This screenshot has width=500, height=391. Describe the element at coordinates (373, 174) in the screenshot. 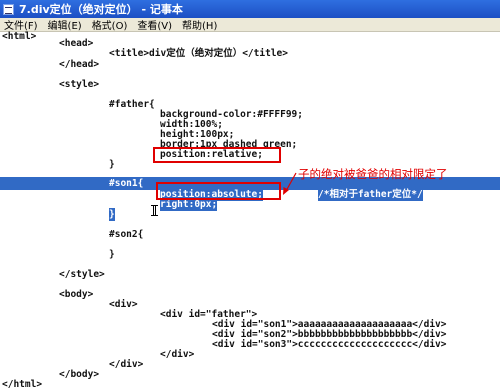

I see `annotation-text: 子的绝对被爸爸的相对限定了` at that location.